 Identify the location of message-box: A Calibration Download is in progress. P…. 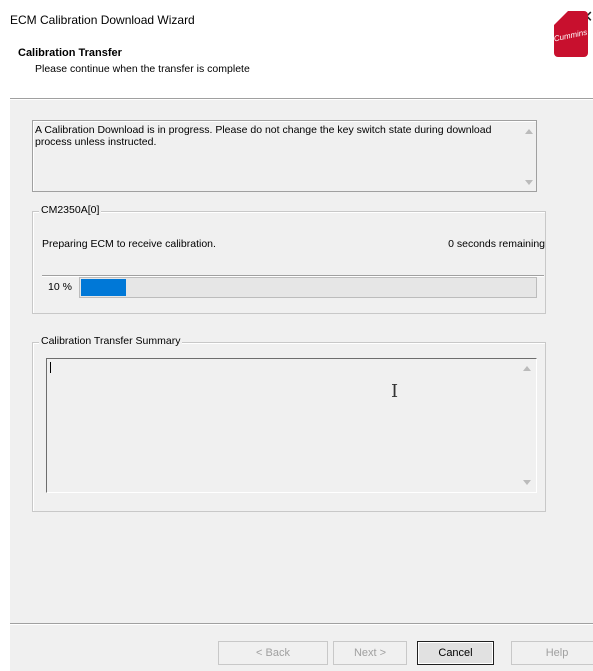
(284, 156).